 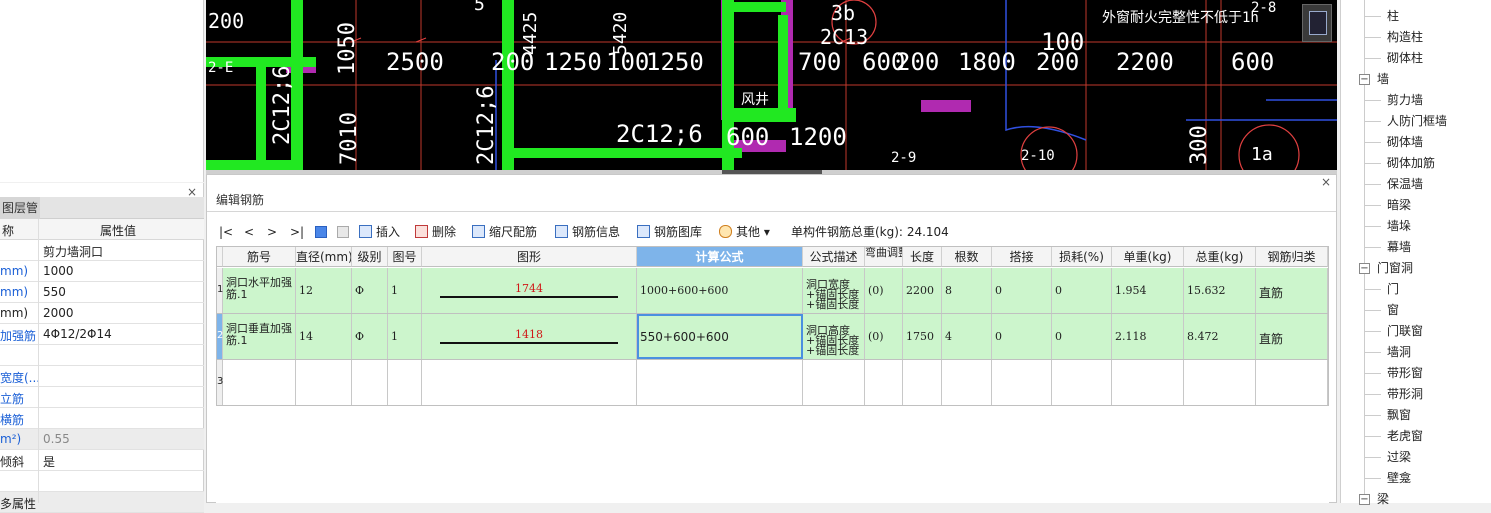 I want to click on cell-name, so click(x=259, y=382).